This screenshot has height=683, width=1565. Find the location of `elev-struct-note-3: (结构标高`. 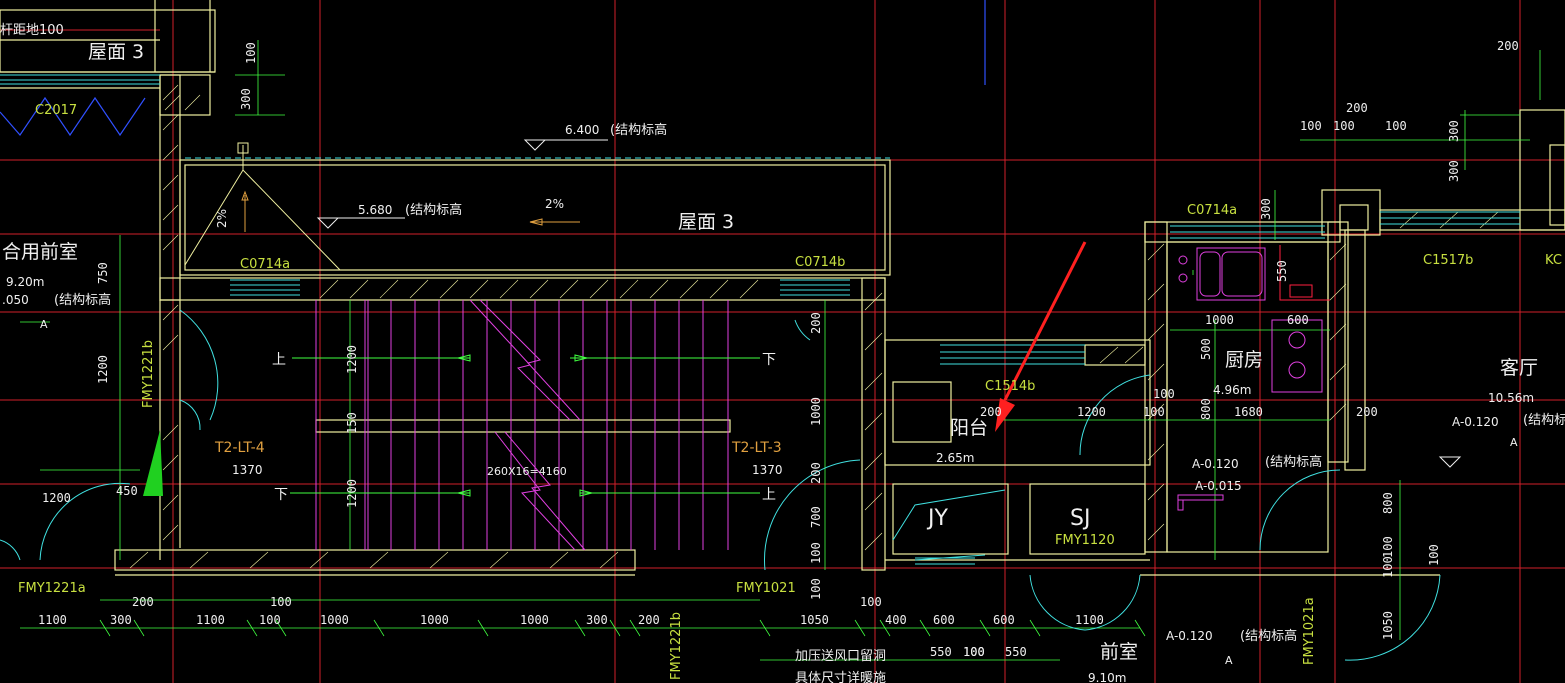

elev-struct-note-3: (结构标高 is located at coordinates (82, 300).